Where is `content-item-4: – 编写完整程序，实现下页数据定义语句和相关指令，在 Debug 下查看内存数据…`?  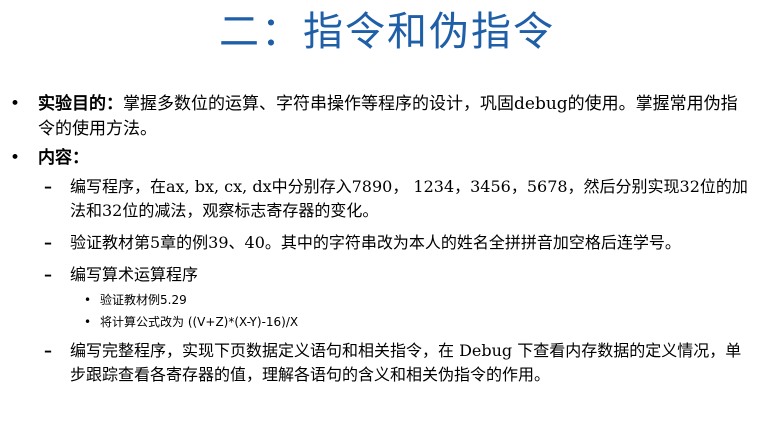 content-item-4: – 编写完整程序，实现下页数据定义语句和相关指令，在 Debug 下查看内存数据… is located at coordinates (387, 363).